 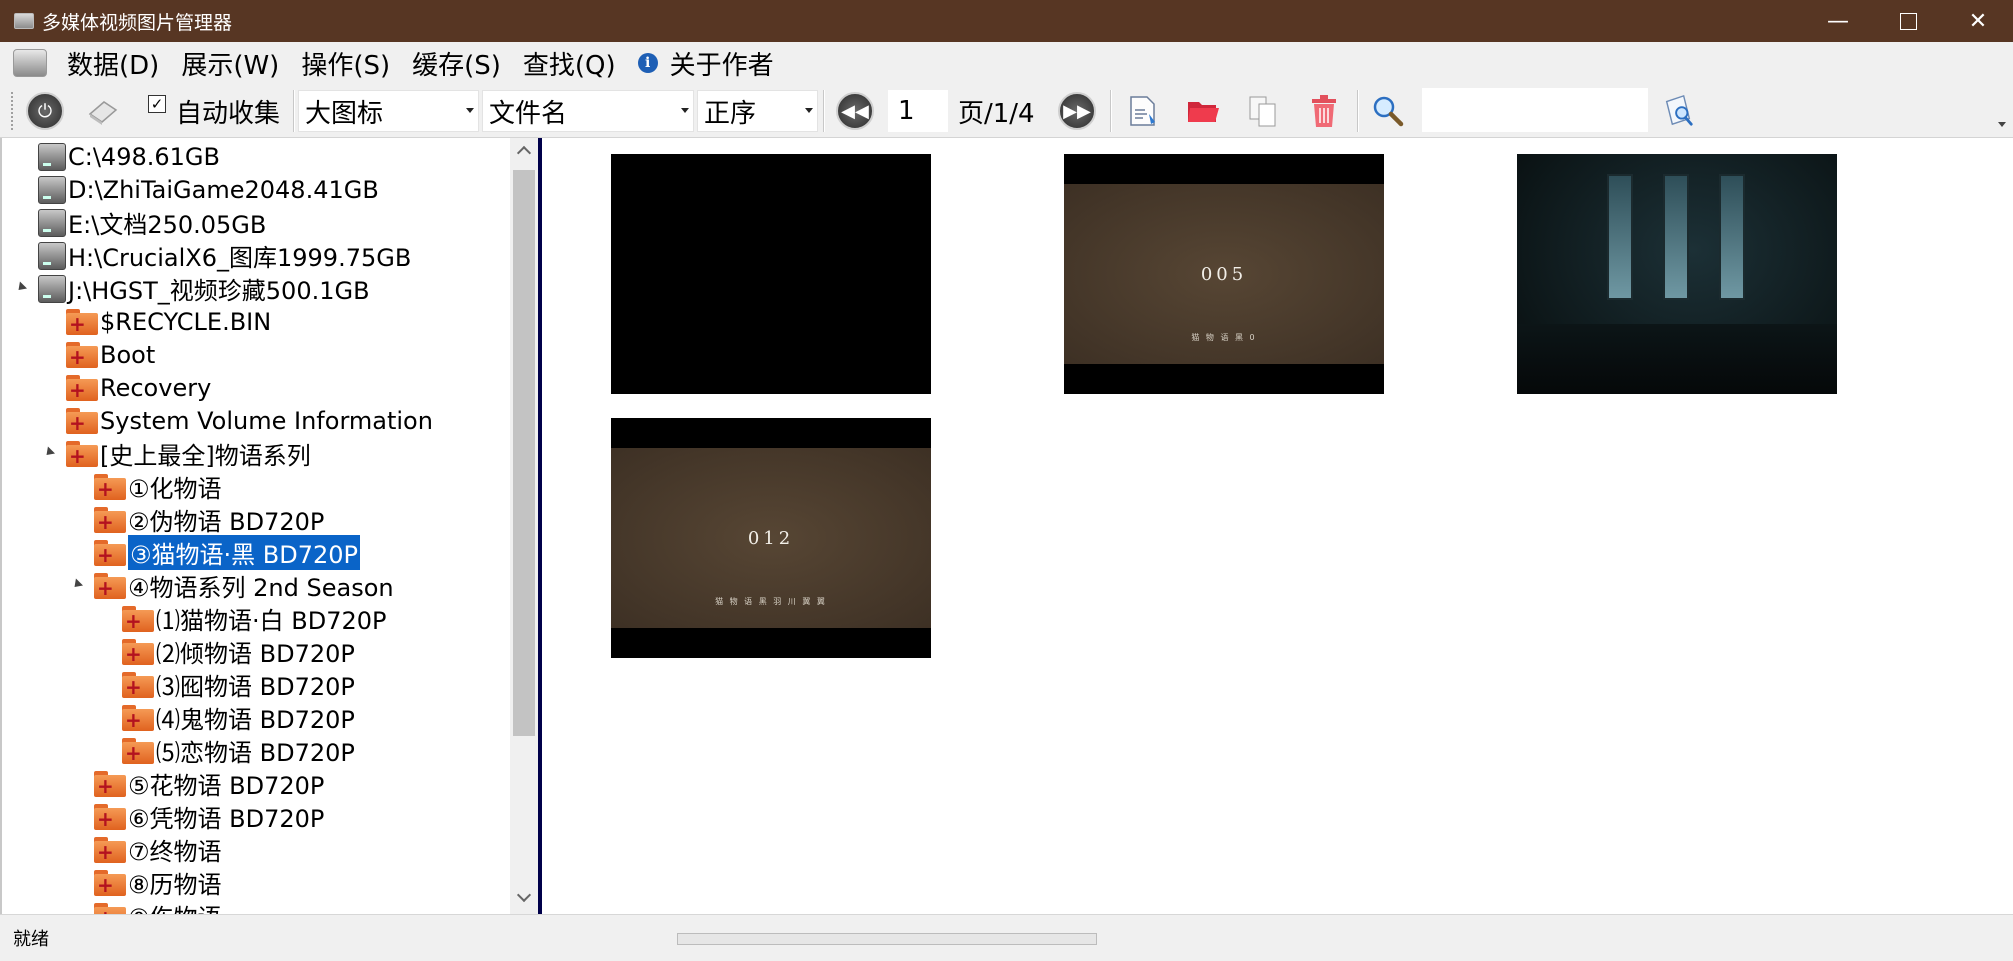 I want to click on eraser-button, so click(x=103, y=111).